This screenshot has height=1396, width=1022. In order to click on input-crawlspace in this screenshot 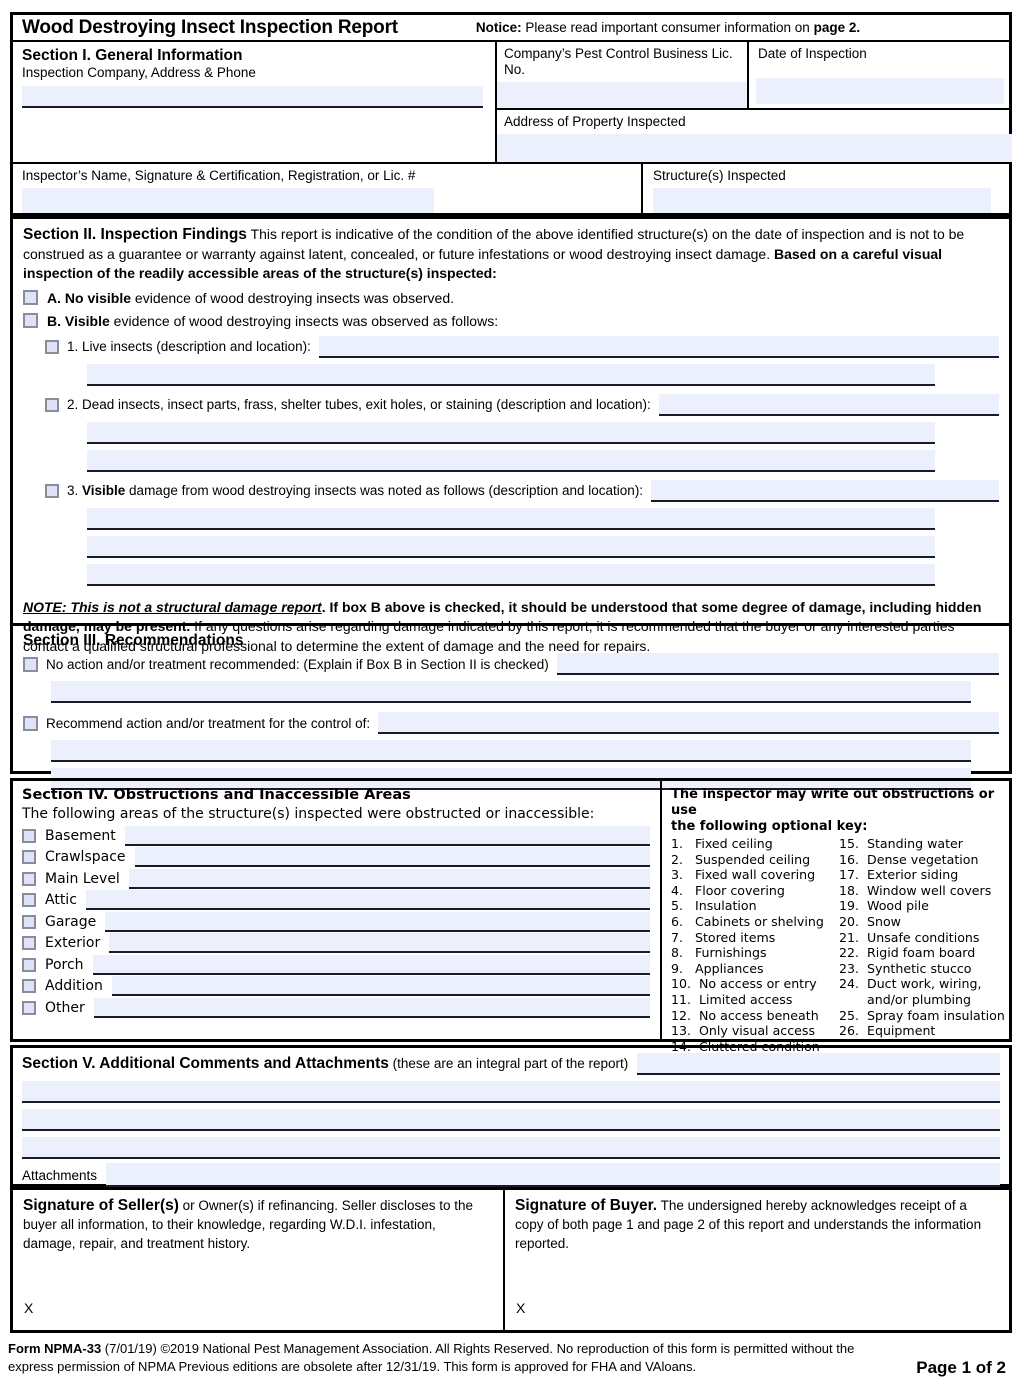, I will do `click(392, 857)`.